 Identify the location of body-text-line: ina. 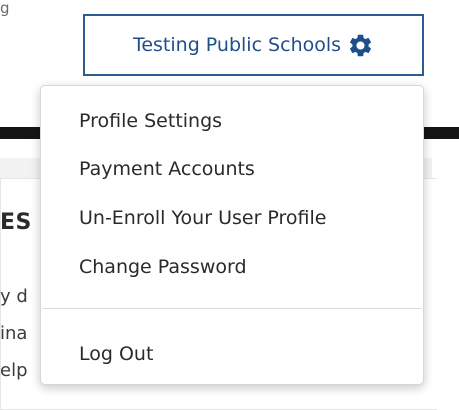
(14, 333).